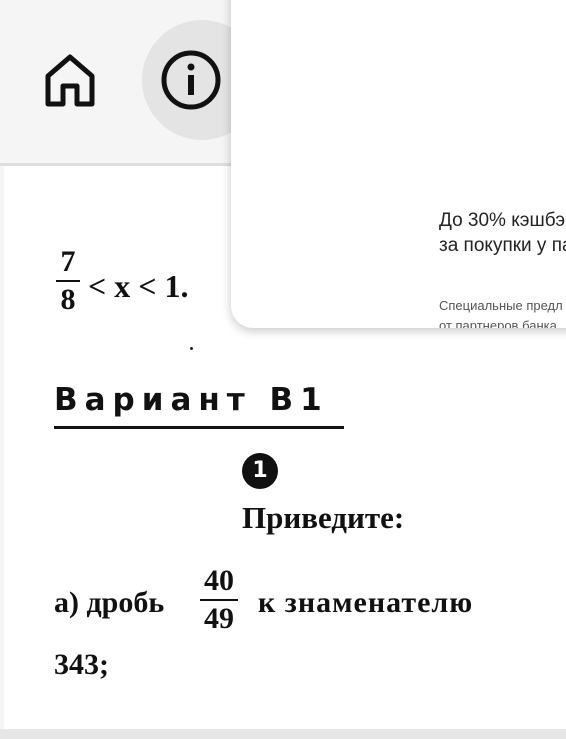 Image resolution: width=566 pixels, height=739 pixels. I want to click on item-a-suffix: к знаменателю, so click(366, 602).